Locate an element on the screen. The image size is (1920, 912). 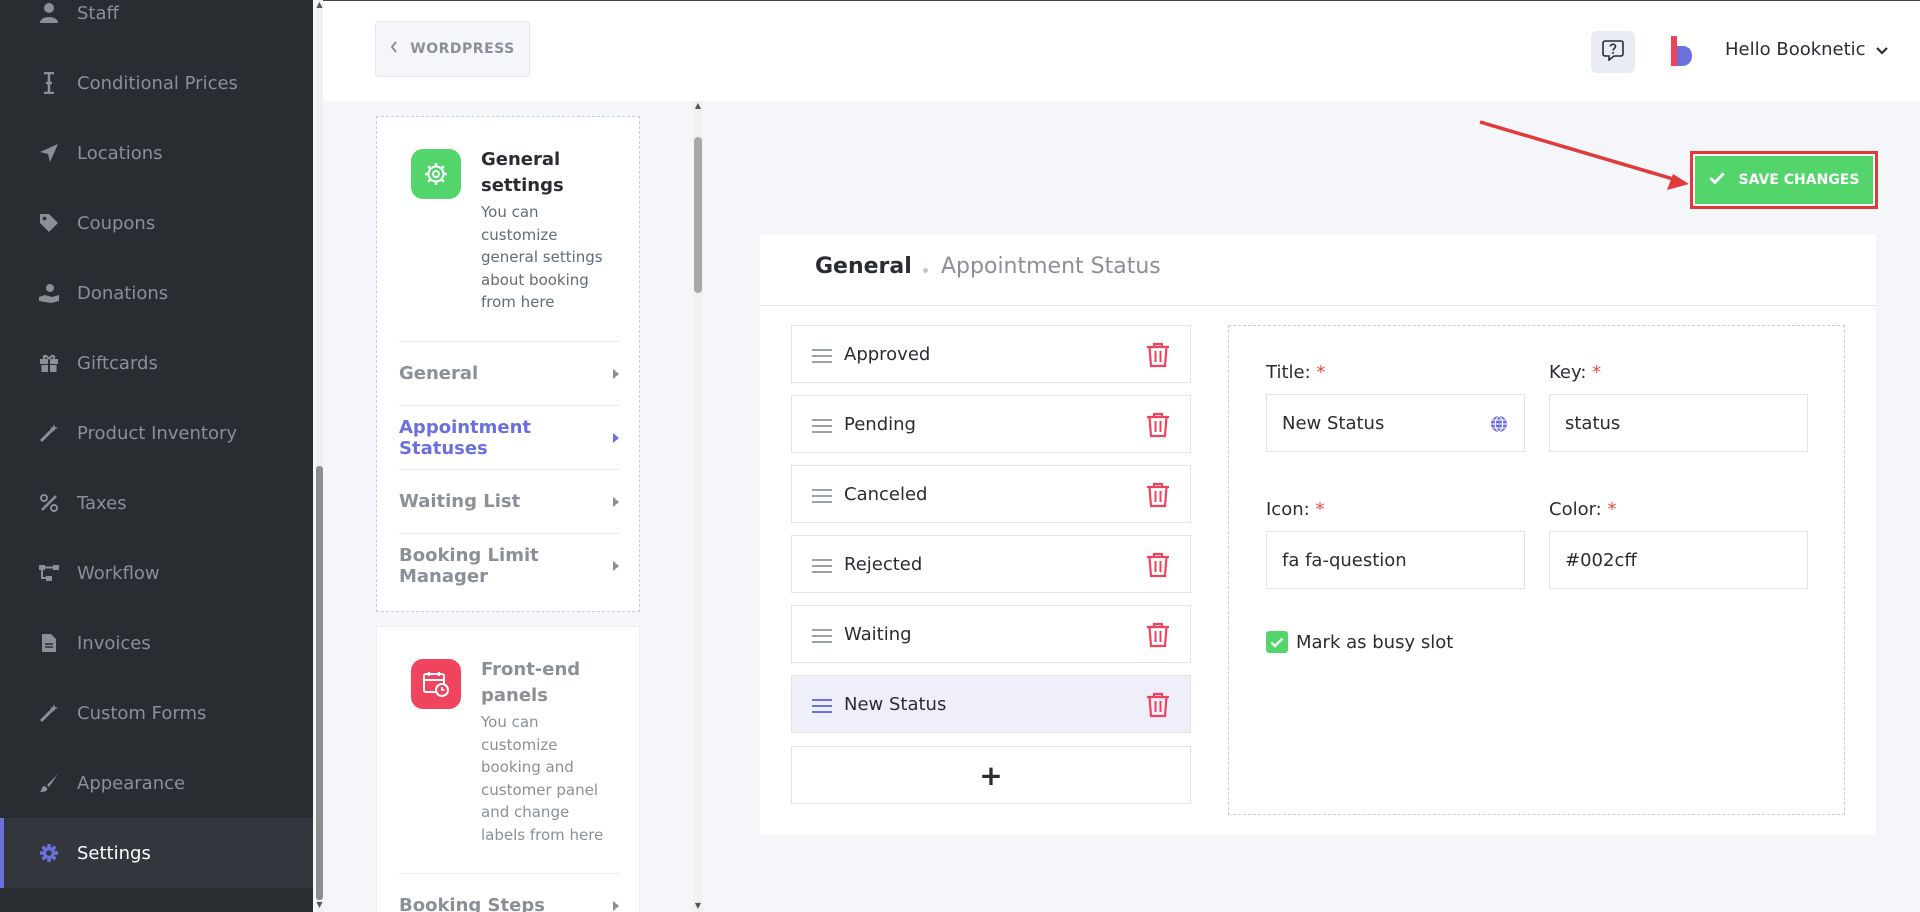
sidebar-item-label: Product Inventory is located at coordinates (157, 433).